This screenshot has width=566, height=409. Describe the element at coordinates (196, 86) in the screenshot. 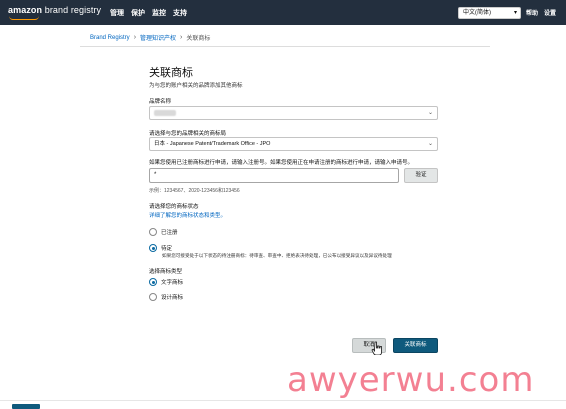

I see `page-subtitle: 为与您的账户相关的品牌添加其他商标` at that location.